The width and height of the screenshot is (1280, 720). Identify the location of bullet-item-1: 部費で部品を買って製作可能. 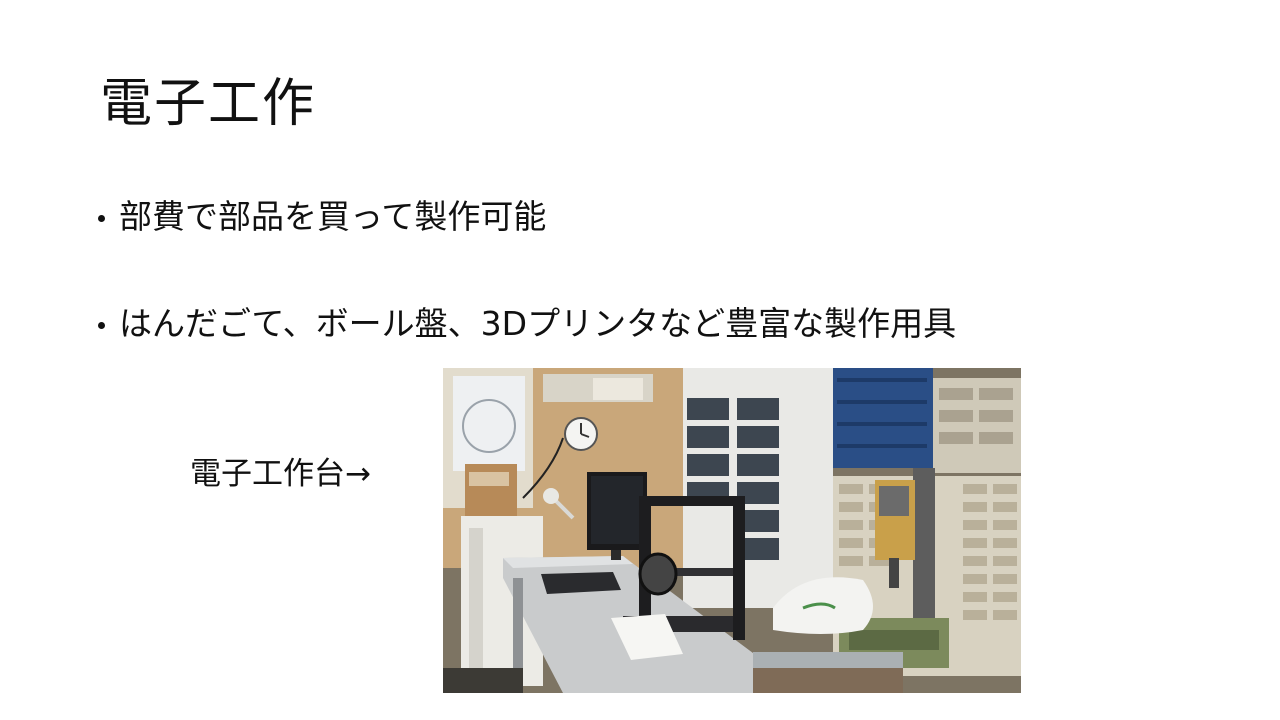
(322, 217).